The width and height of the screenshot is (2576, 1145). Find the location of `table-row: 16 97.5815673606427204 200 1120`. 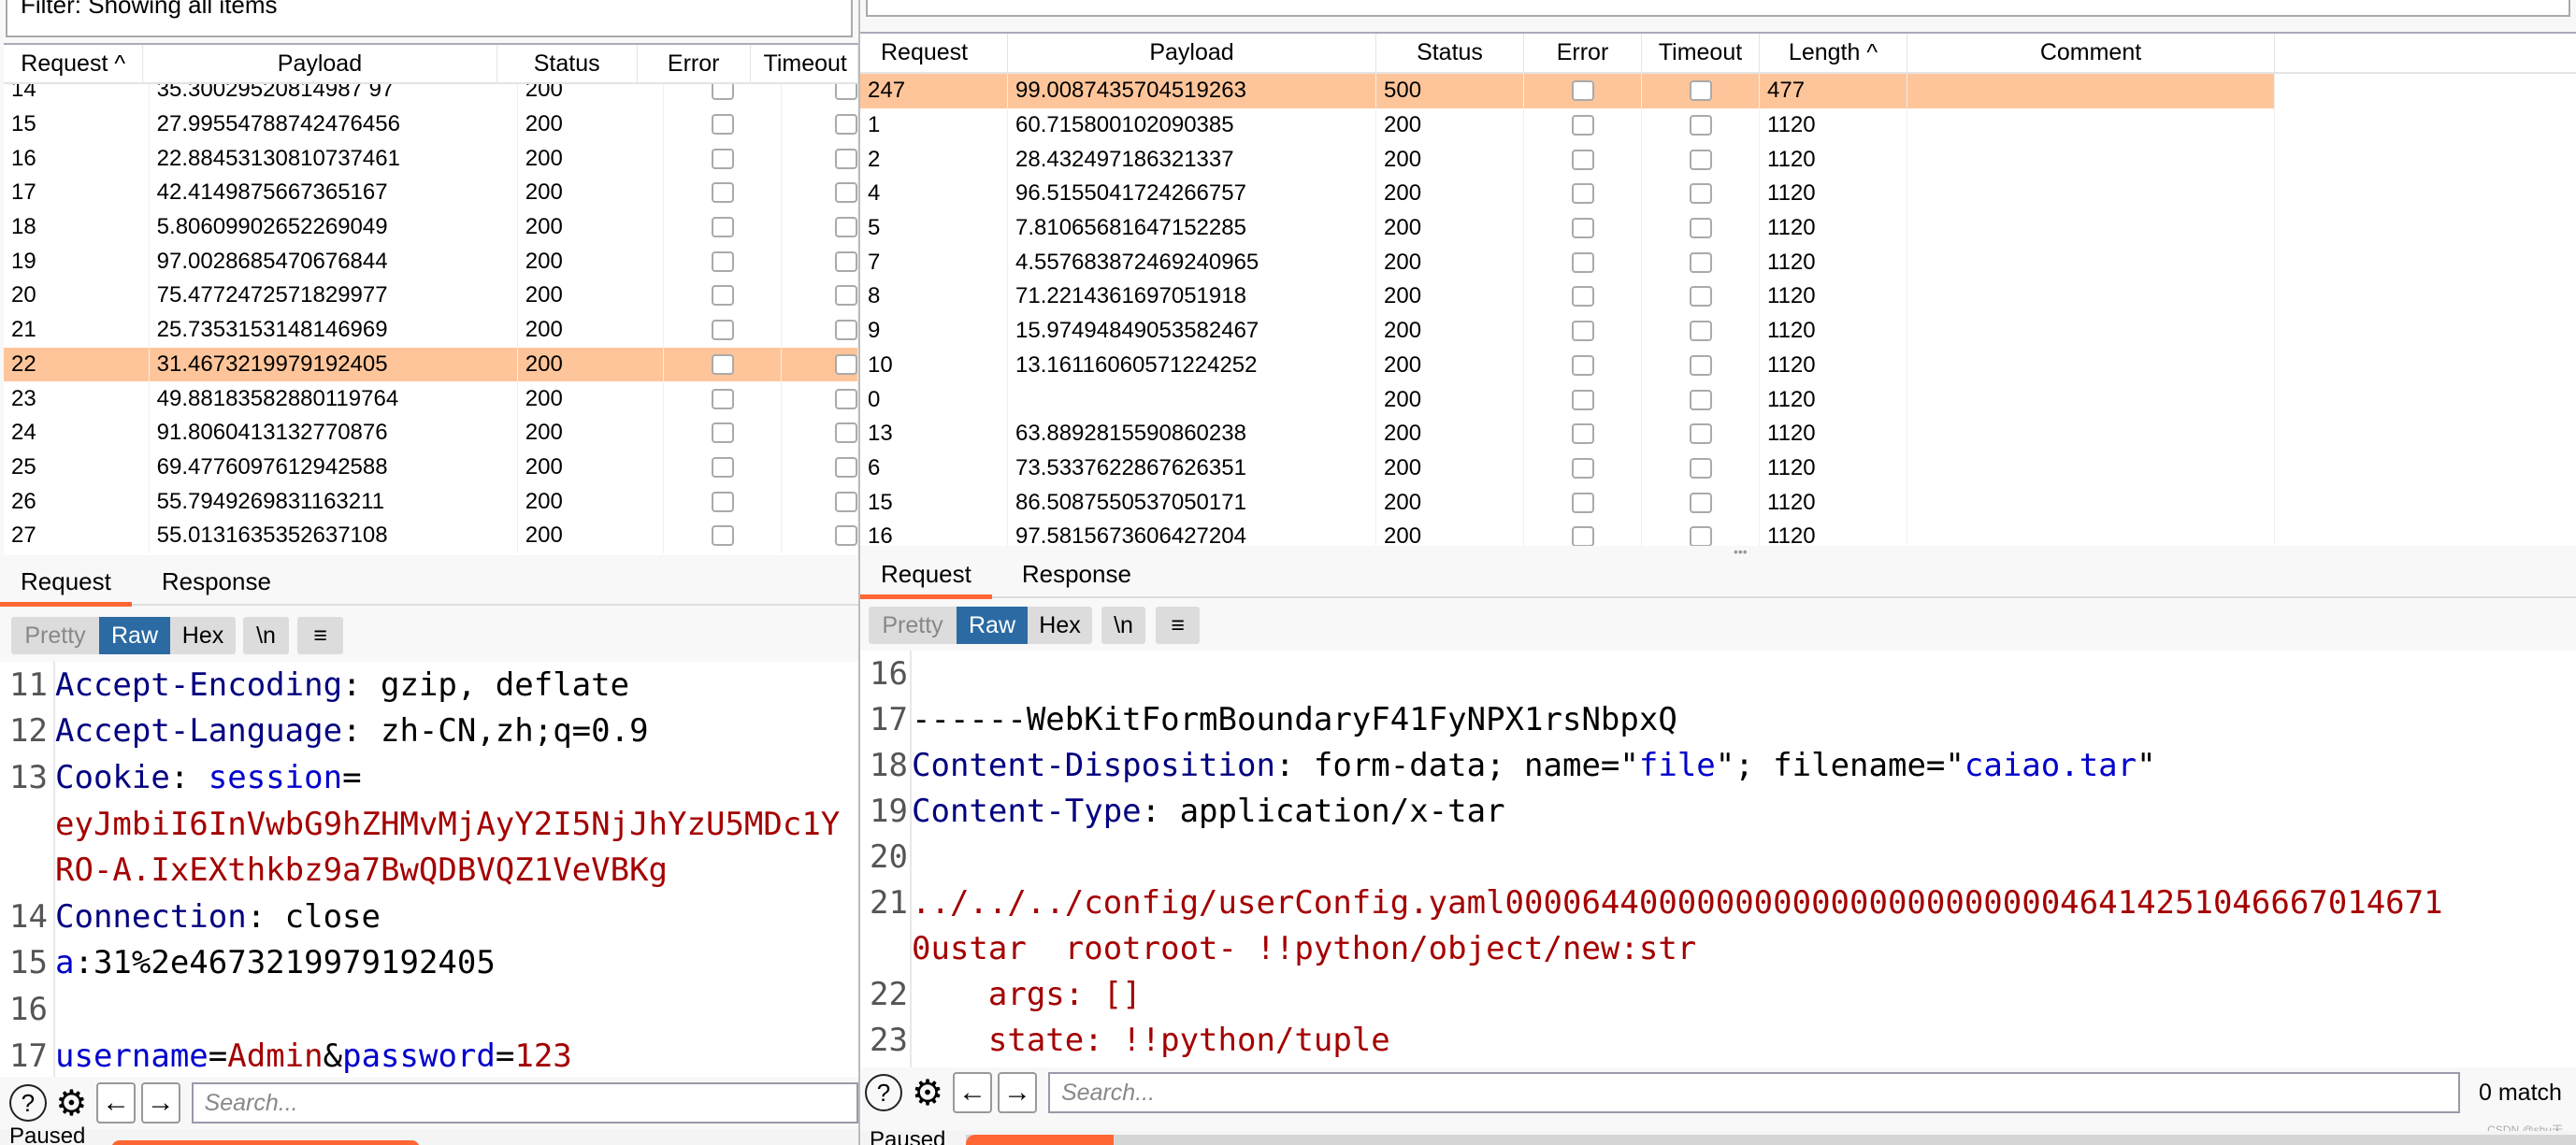

table-row: 16 97.5815673606427204 200 1120 is located at coordinates (1718, 532).